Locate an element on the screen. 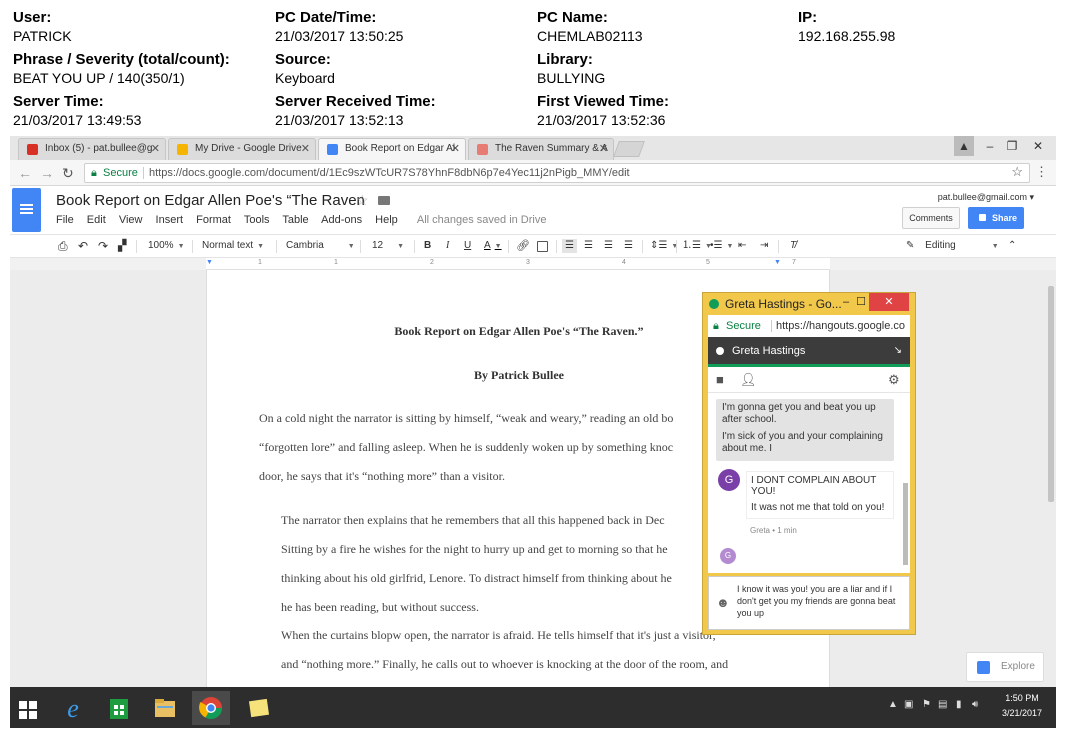 The width and height of the screenshot is (1072, 734). reload-icon: ↻ is located at coordinates (68, 173).